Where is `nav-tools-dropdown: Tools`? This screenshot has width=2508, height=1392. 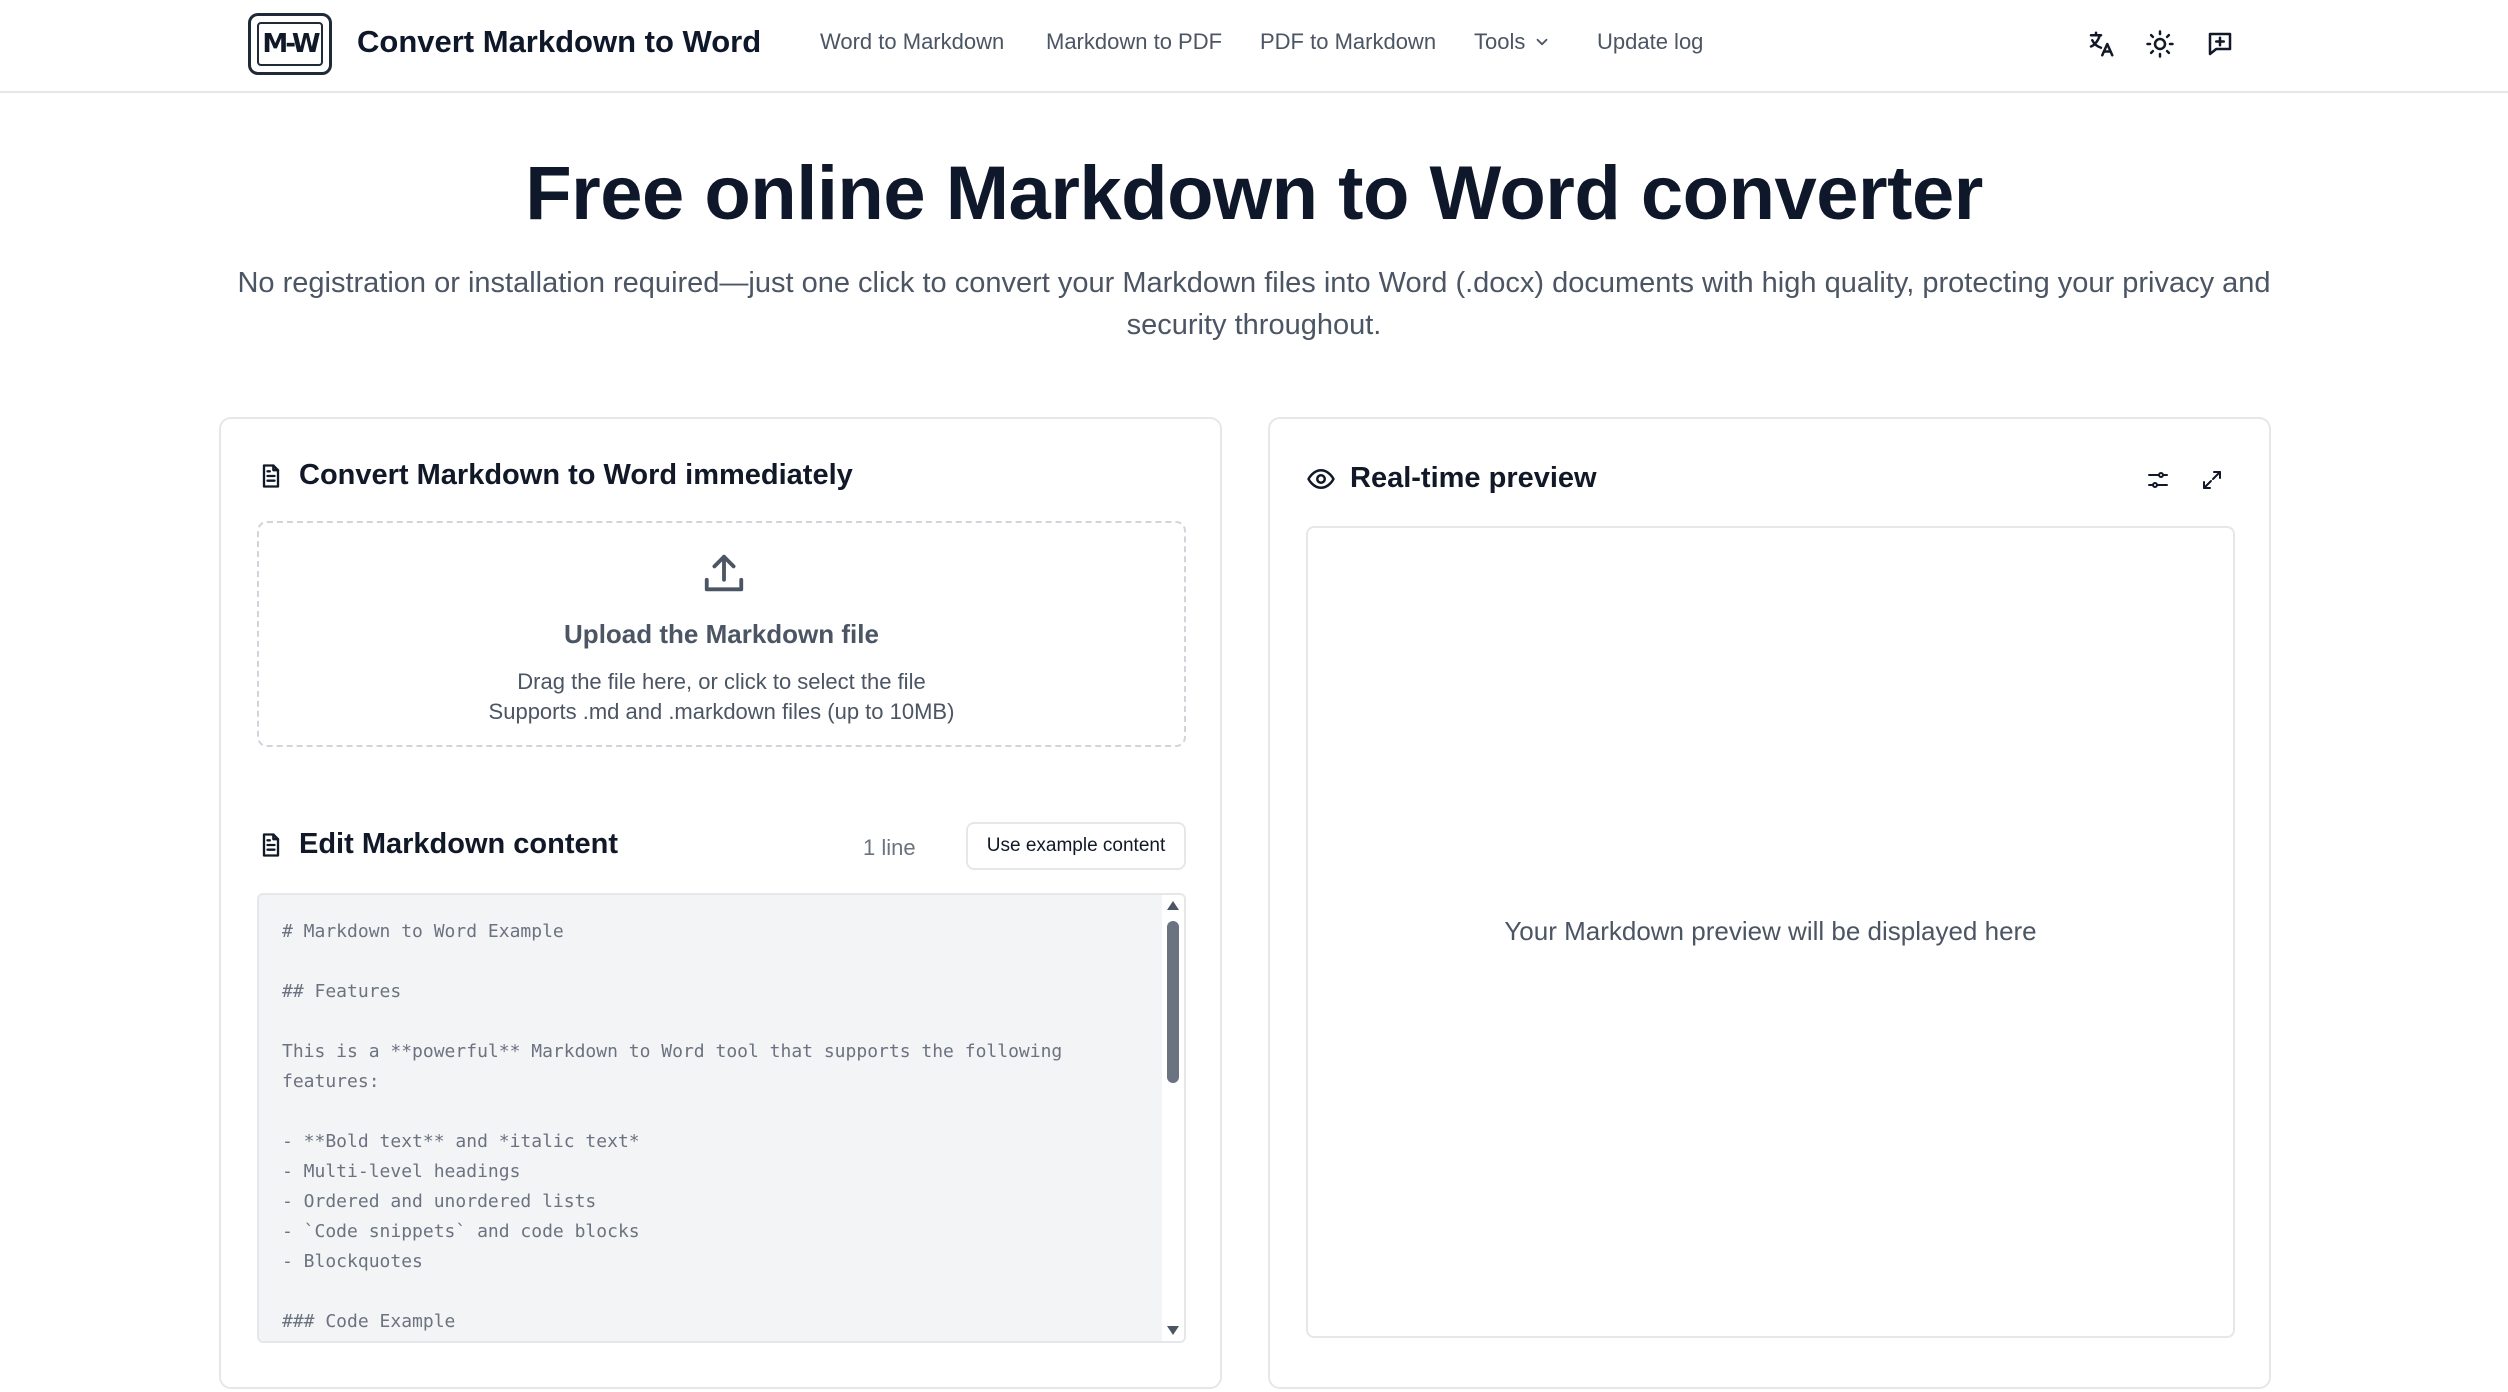
nav-tools-dropdown: Tools is located at coordinates (1512, 42).